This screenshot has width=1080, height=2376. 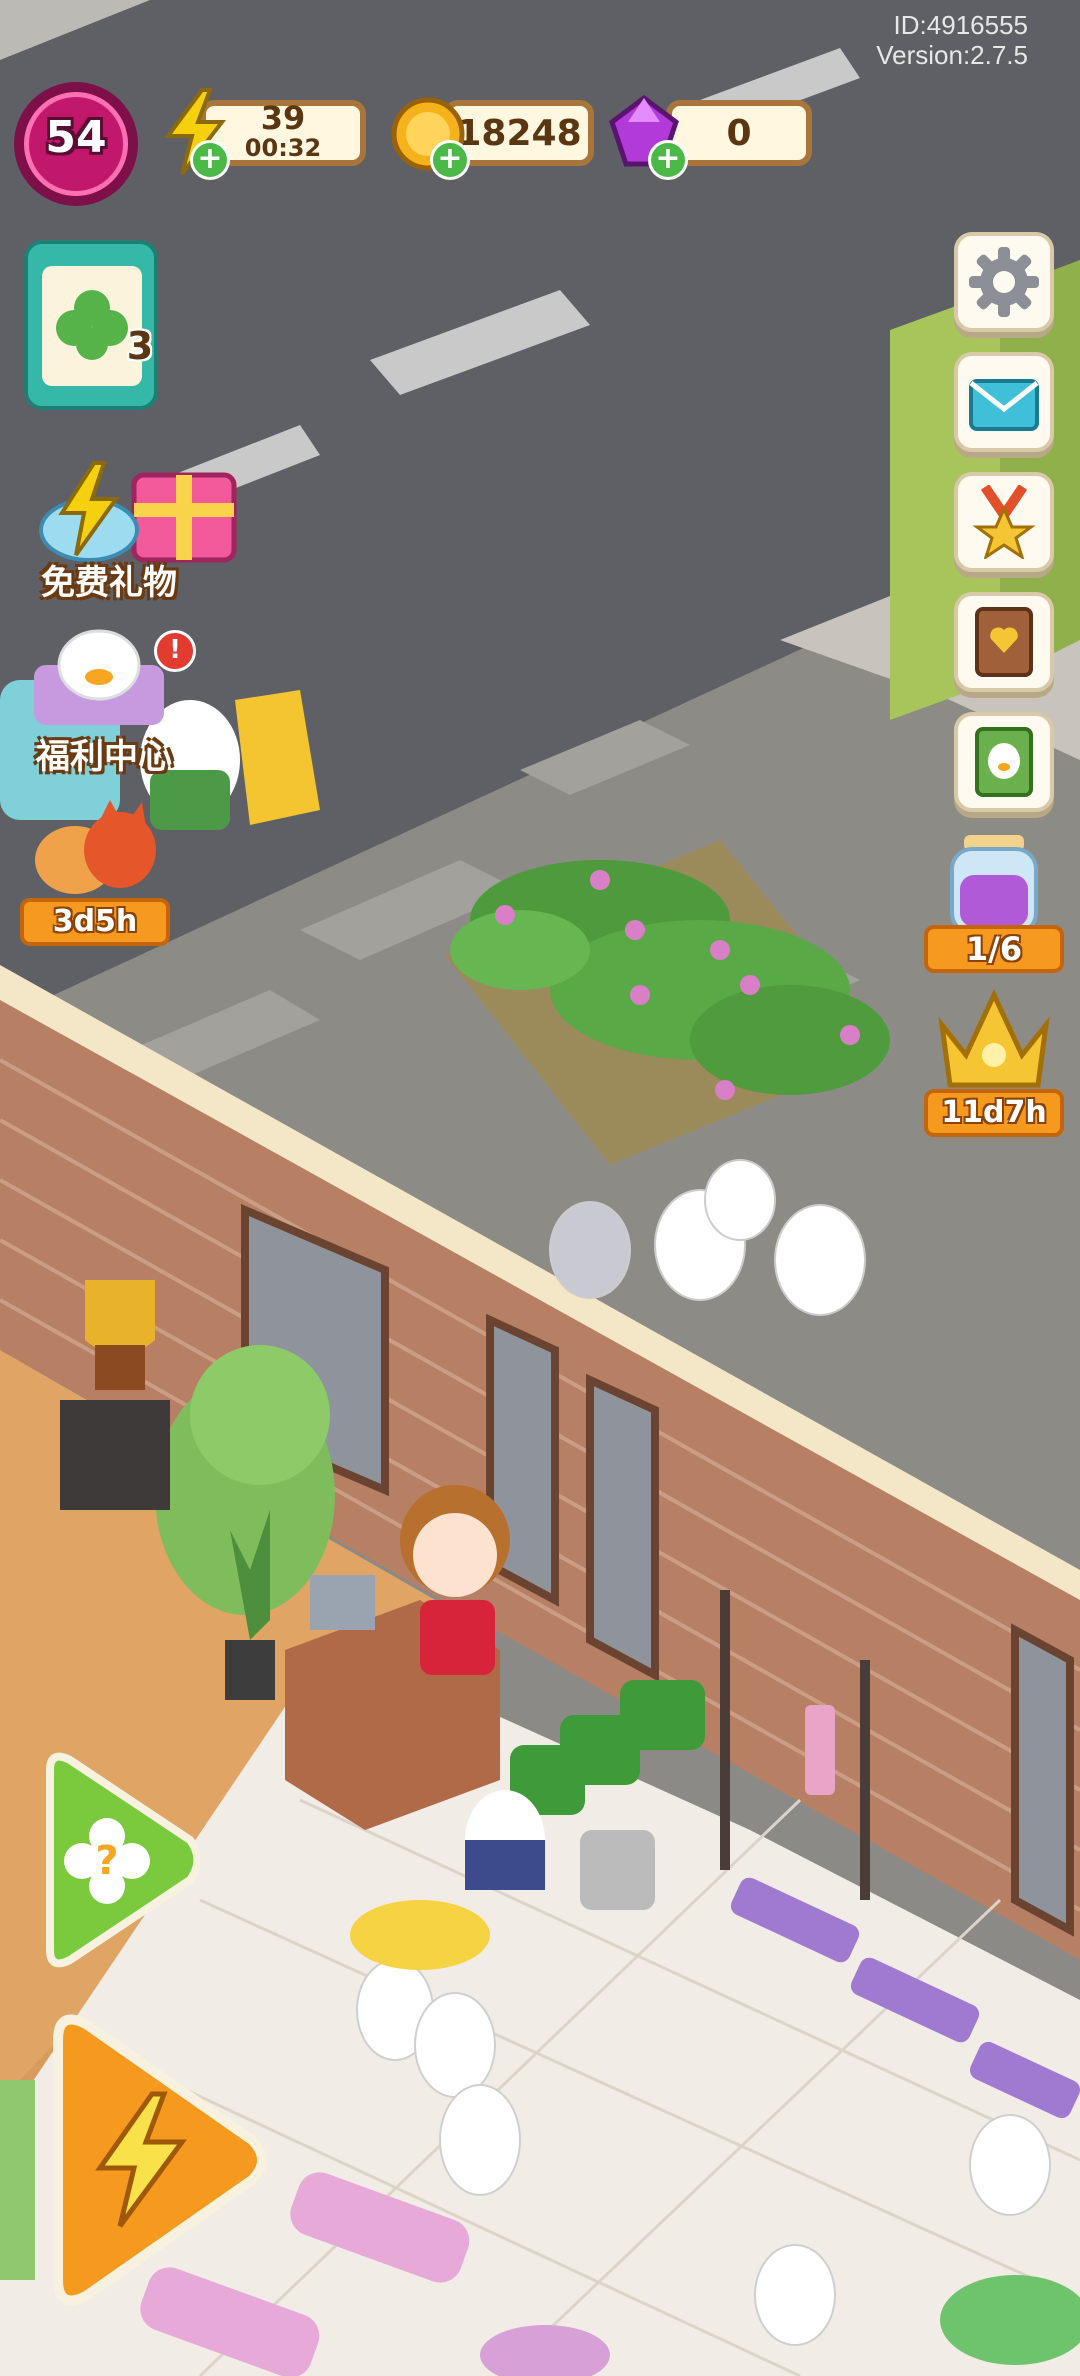 I want to click on crown-icon, so click(x=994, y=1040).